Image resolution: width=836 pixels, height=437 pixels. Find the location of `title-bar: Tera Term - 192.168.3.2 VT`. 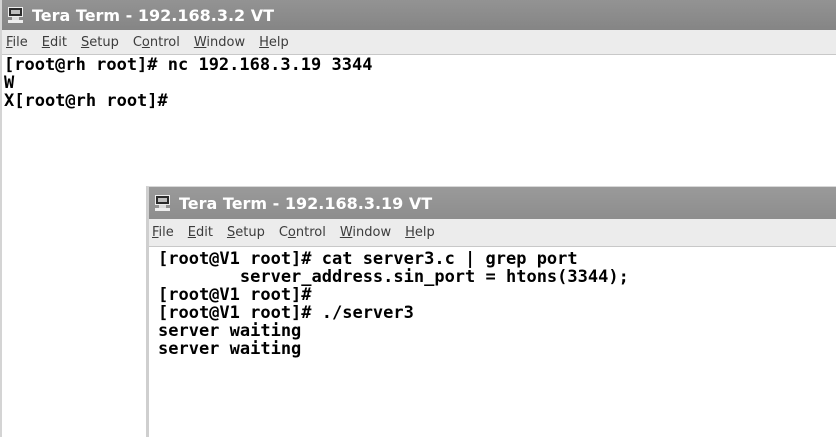

title-bar: Tera Term - 192.168.3.2 VT is located at coordinates (419, 15).